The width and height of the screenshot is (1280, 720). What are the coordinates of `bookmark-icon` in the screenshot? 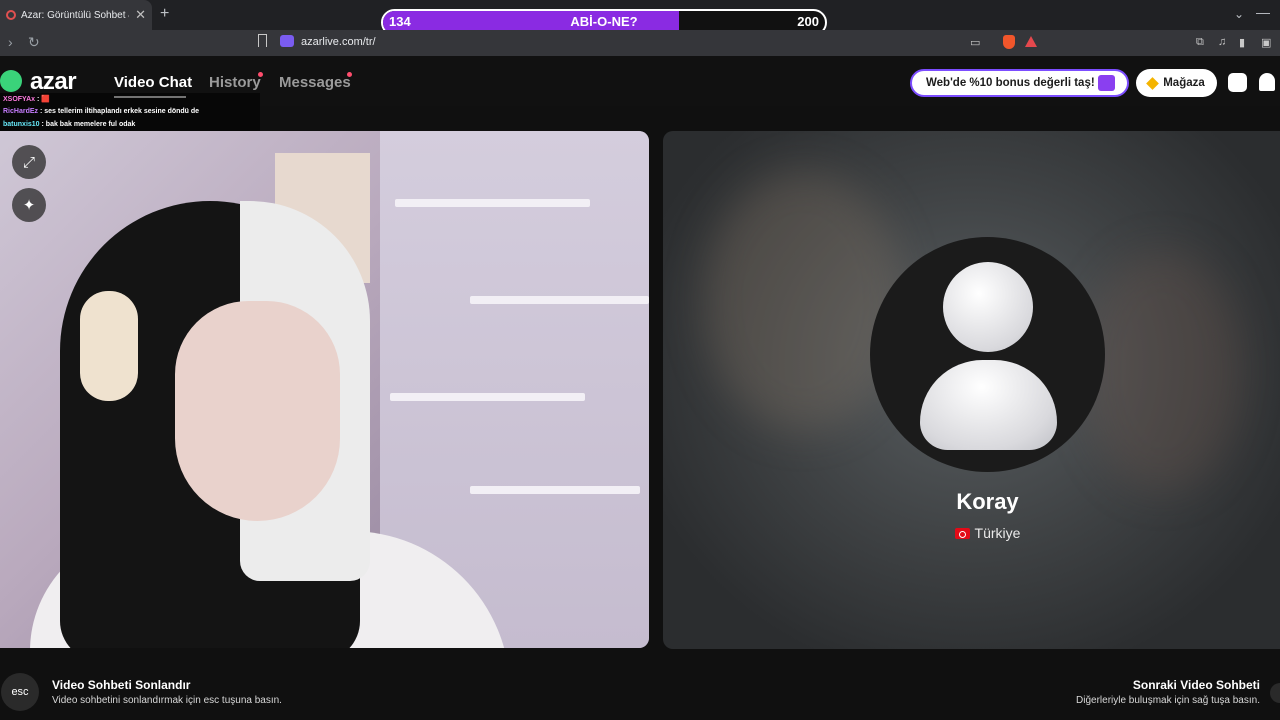 It's located at (262, 40).